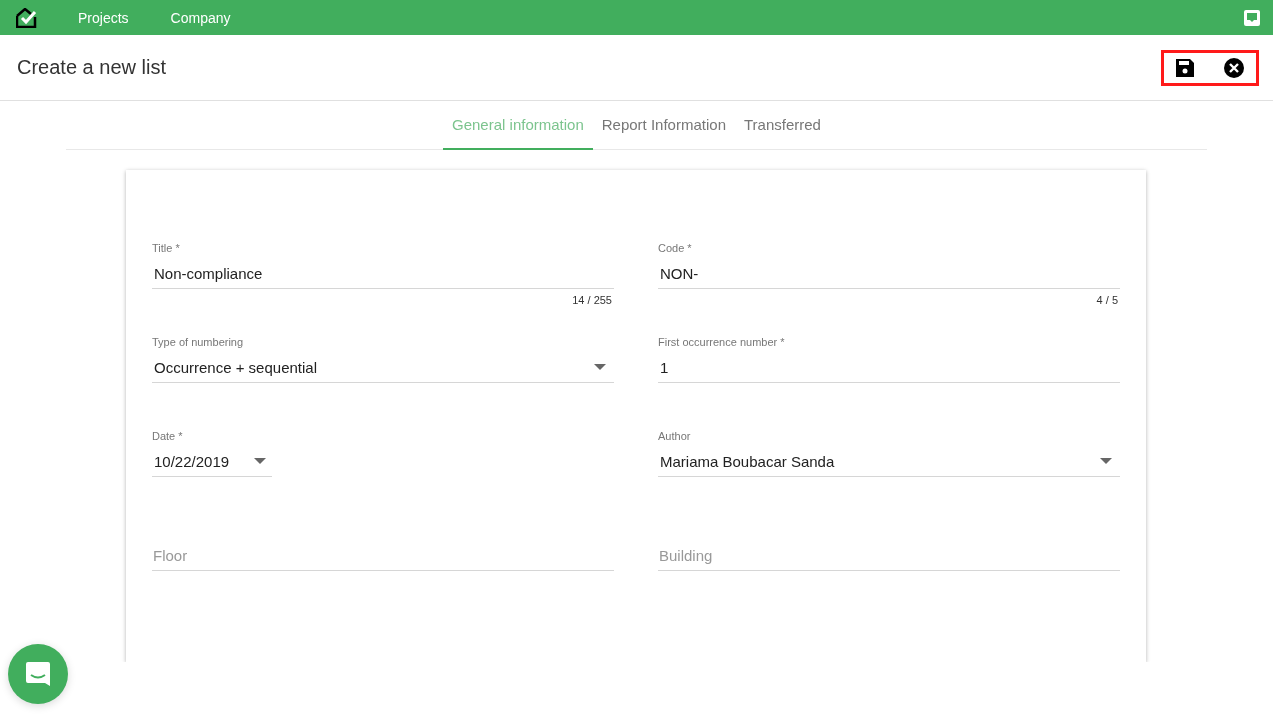 This screenshot has height=714, width=1273. What do you see at coordinates (889, 367) in the screenshot?
I see `input-field: 1` at bounding box center [889, 367].